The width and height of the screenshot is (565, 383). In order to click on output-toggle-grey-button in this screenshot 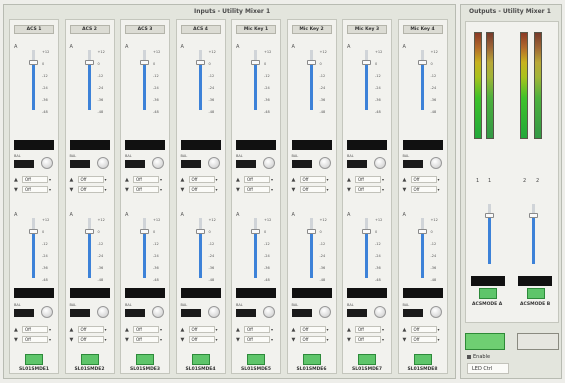, I will do `click(538, 341)`.